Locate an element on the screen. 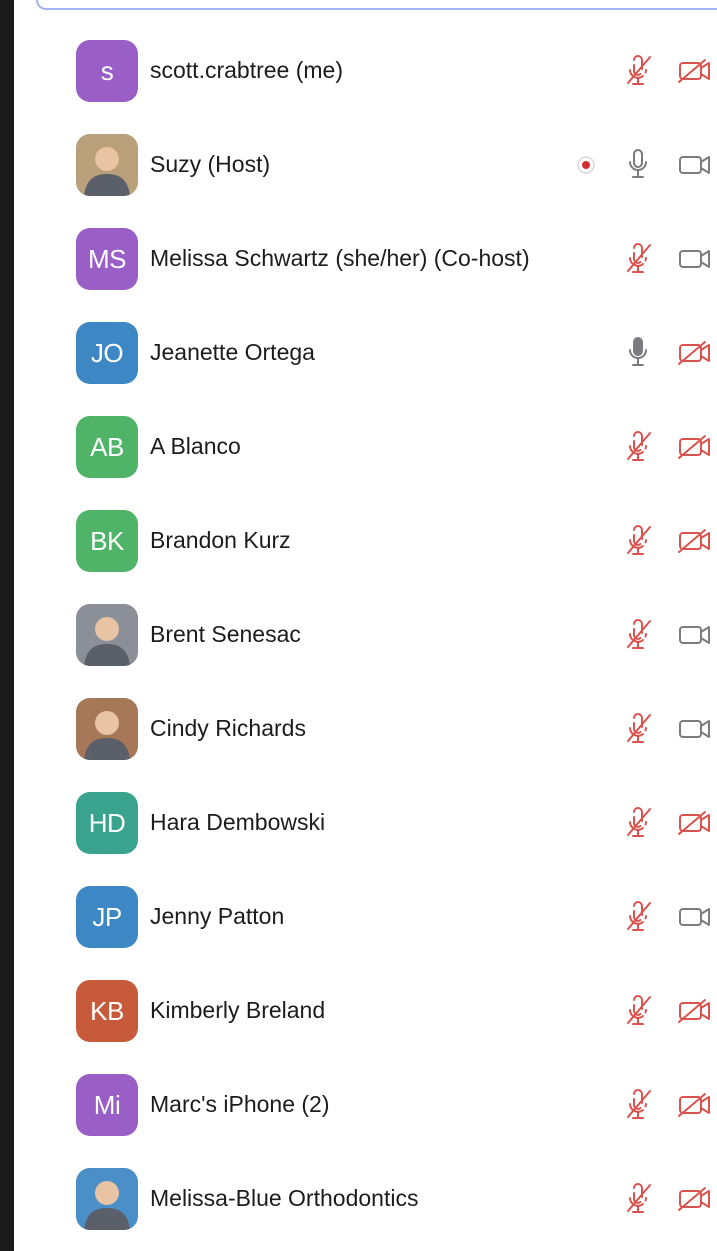 The image size is (717, 1251). avatar-initials: MS is located at coordinates (107, 259).